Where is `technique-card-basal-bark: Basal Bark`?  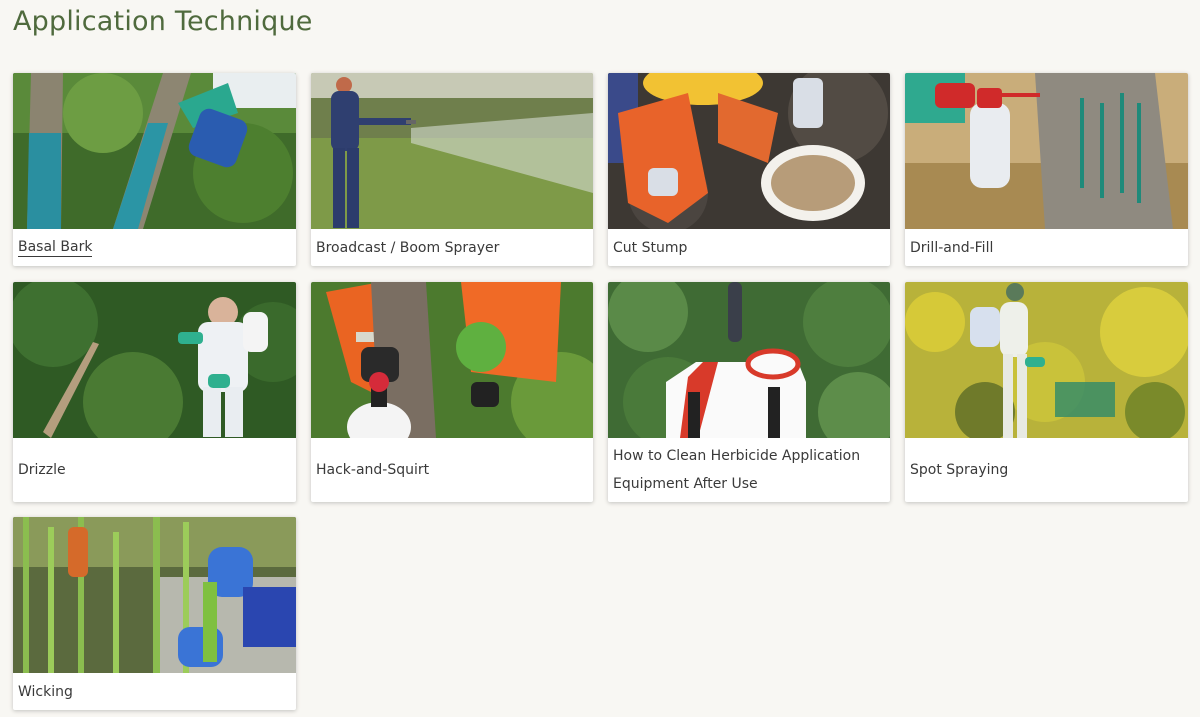 technique-card-basal-bark: Basal Bark is located at coordinates (154, 169).